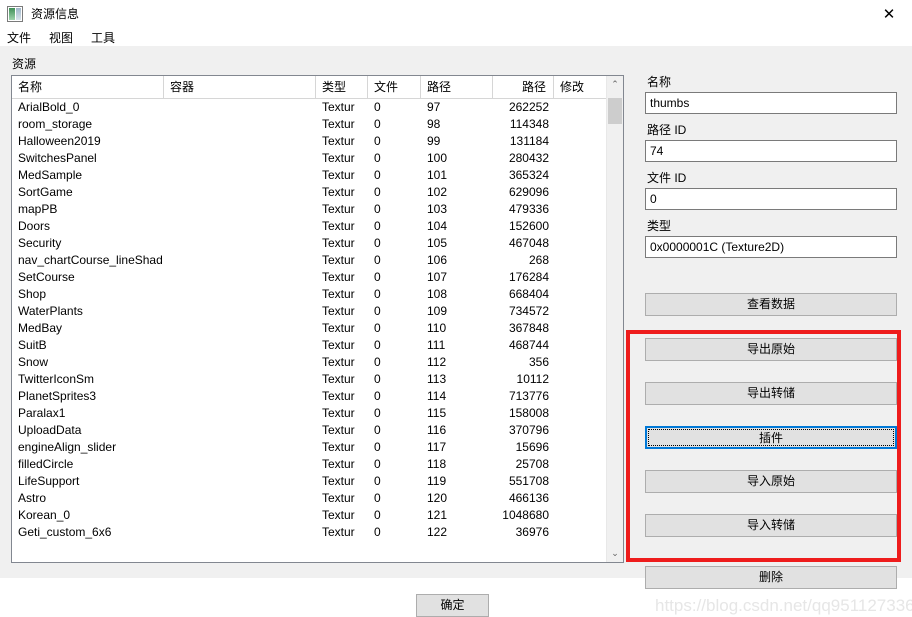 The width and height of the screenshot is (912, 617). I want to click on column-header-name: 名称, so click(88, 87).